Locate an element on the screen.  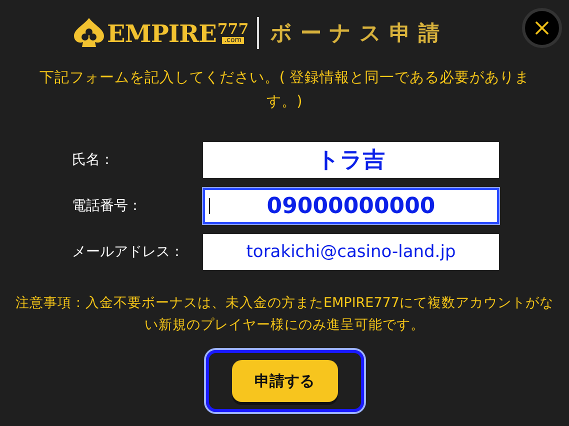
close-icon is located at coordinates (542, 28).